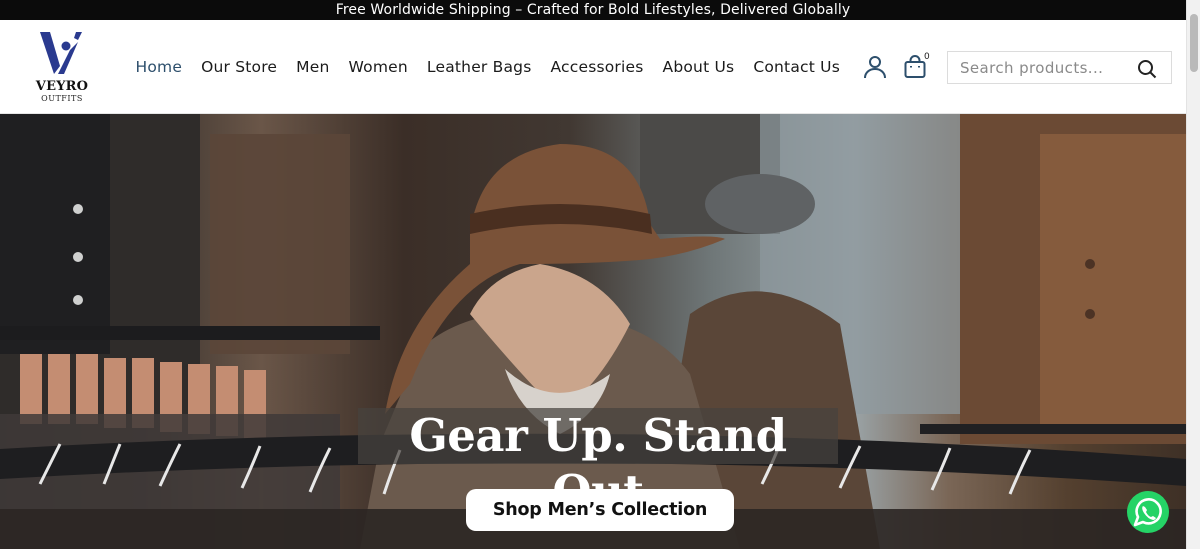 This screenshot has height=549, width=1200. I want to click on nav-item-about-us: About Us, so click(698, 67).